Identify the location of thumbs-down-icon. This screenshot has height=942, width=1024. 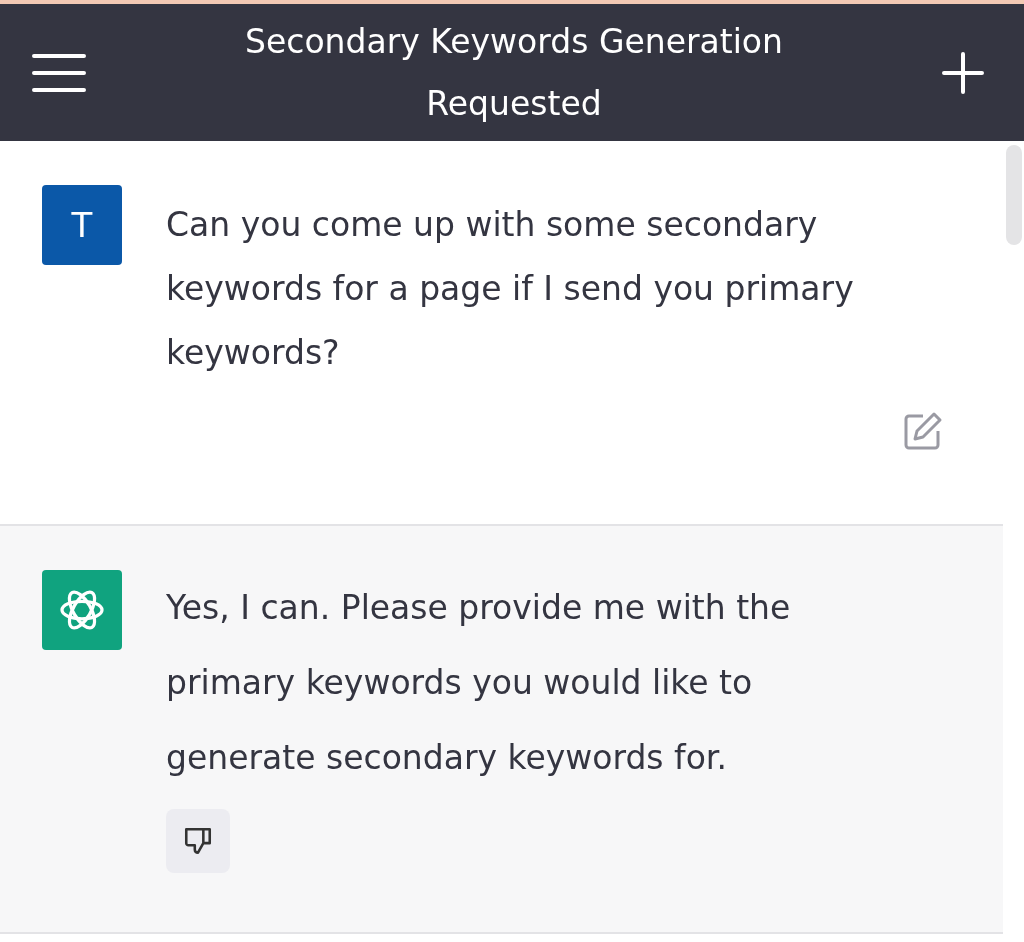
(198, 841).